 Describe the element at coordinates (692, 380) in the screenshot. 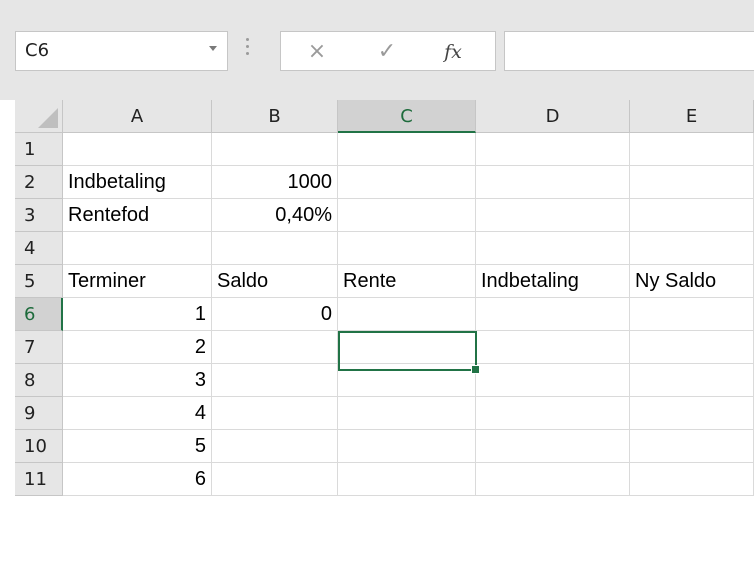

I see `cell-e8` at that location.